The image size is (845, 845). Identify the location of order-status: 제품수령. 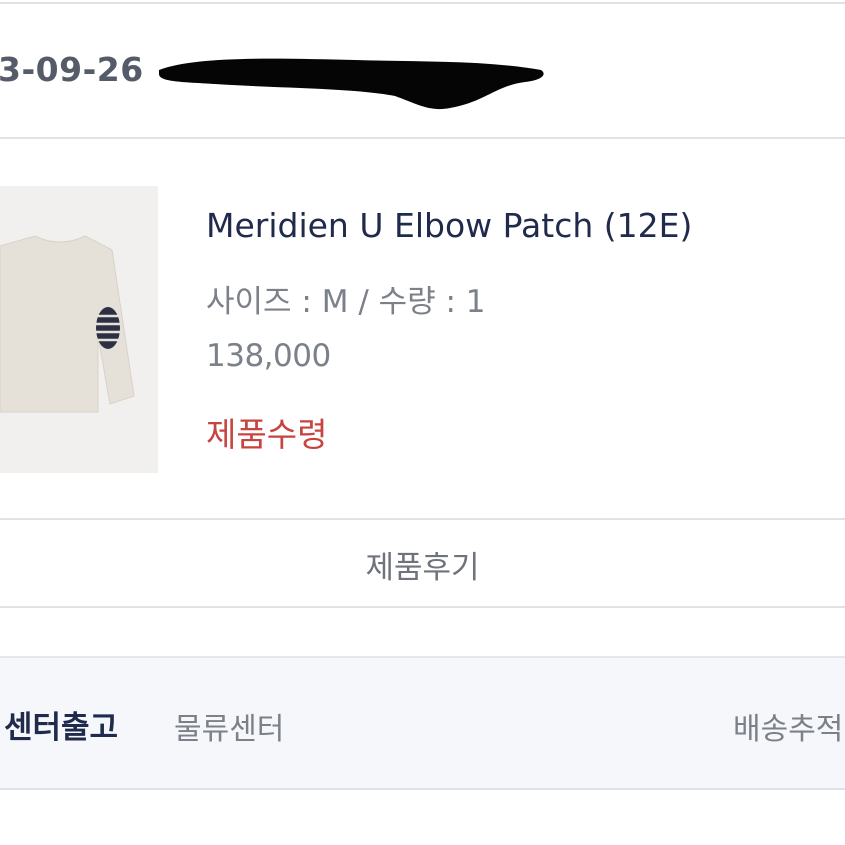
(267, 434).